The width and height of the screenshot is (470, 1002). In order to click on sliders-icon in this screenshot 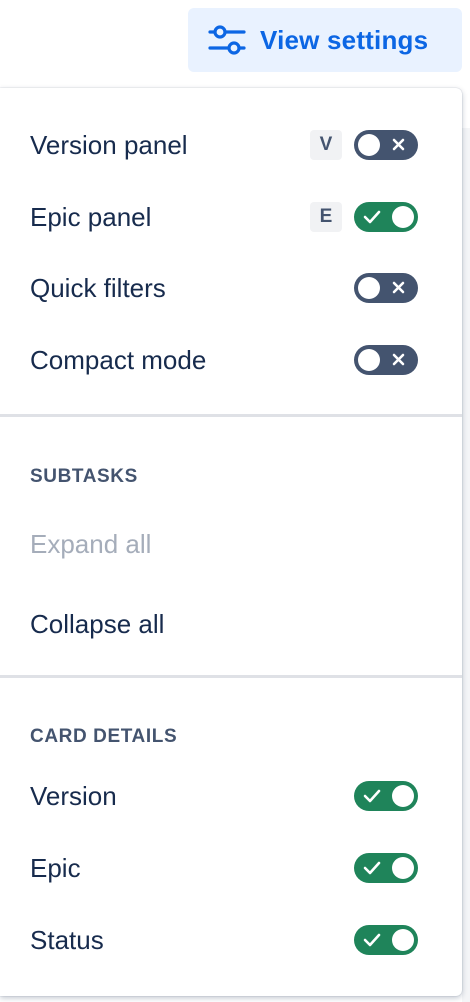, I will do `click(227, 40)`.